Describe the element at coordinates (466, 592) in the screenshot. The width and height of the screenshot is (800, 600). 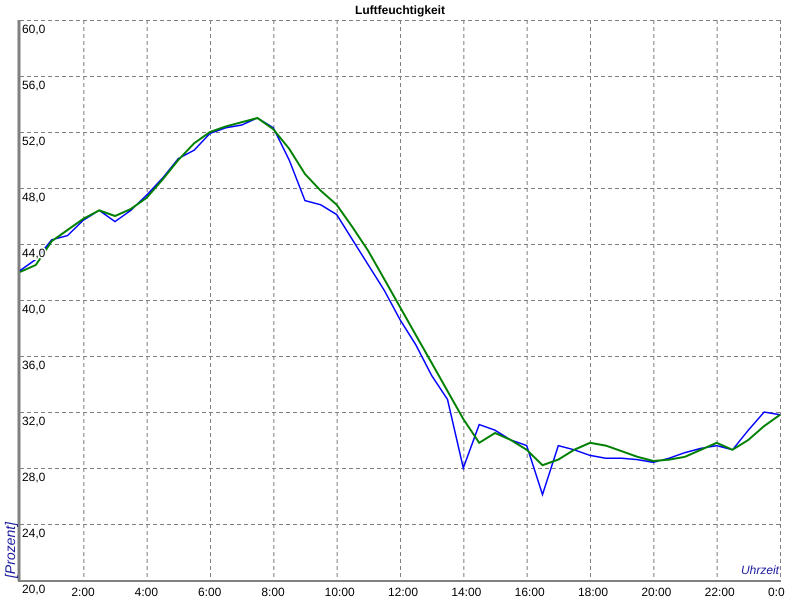
I see `x-tick-label: 14:00` at that location.